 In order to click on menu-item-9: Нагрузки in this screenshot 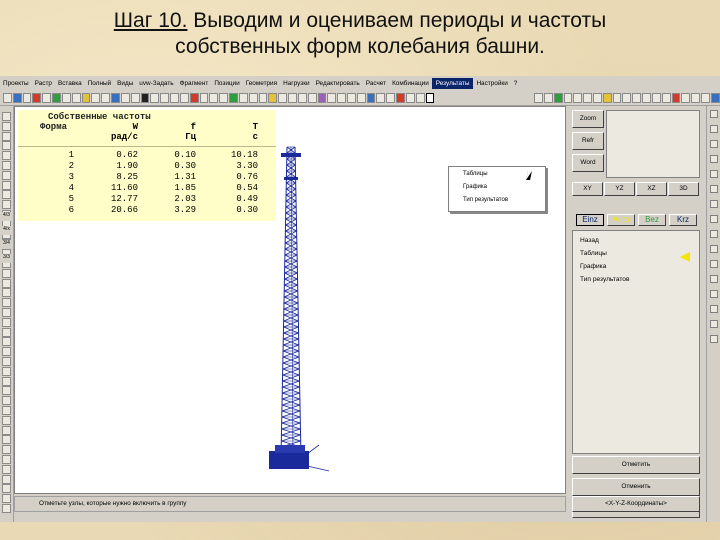, I will do `click(296, 83)`.